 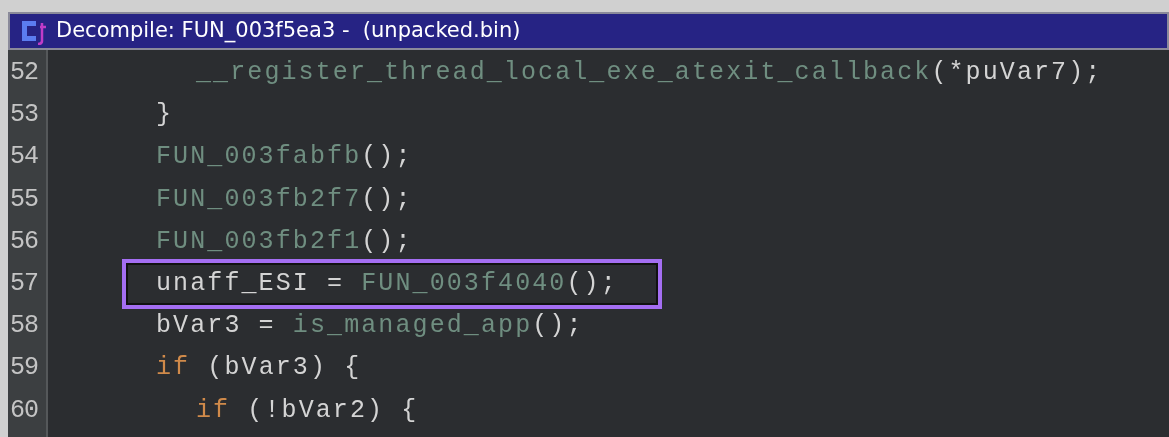 What do you see at coordinates (284, 199) in the screenshot?
I see `code-line: FUN_003fb2f7();` at bounding box center [284, 199].